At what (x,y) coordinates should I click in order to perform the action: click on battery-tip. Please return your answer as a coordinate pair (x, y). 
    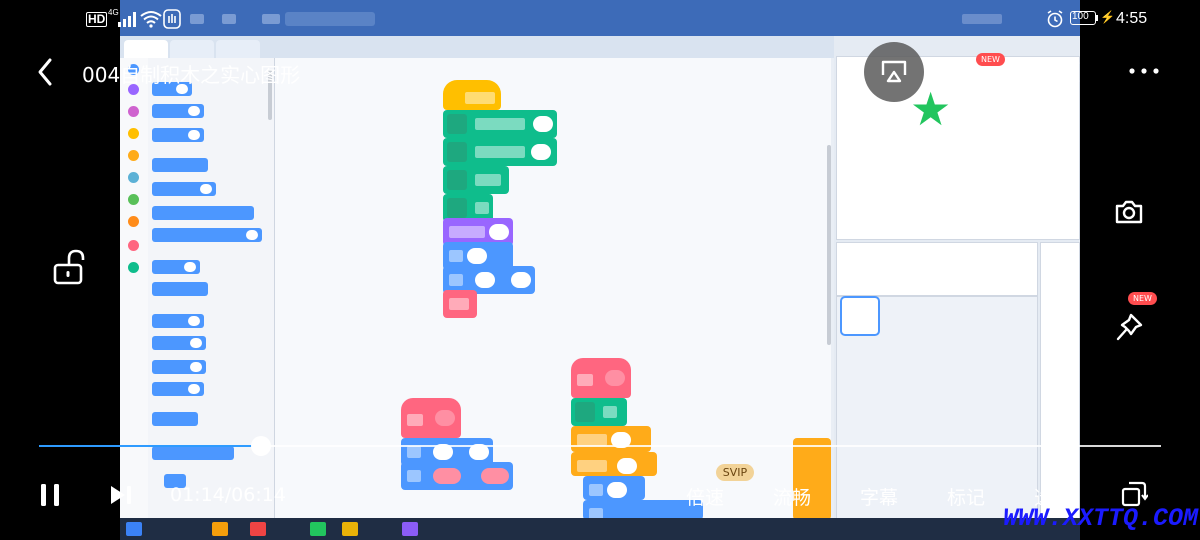
    Looking at the image, I should click on (1097, 18).